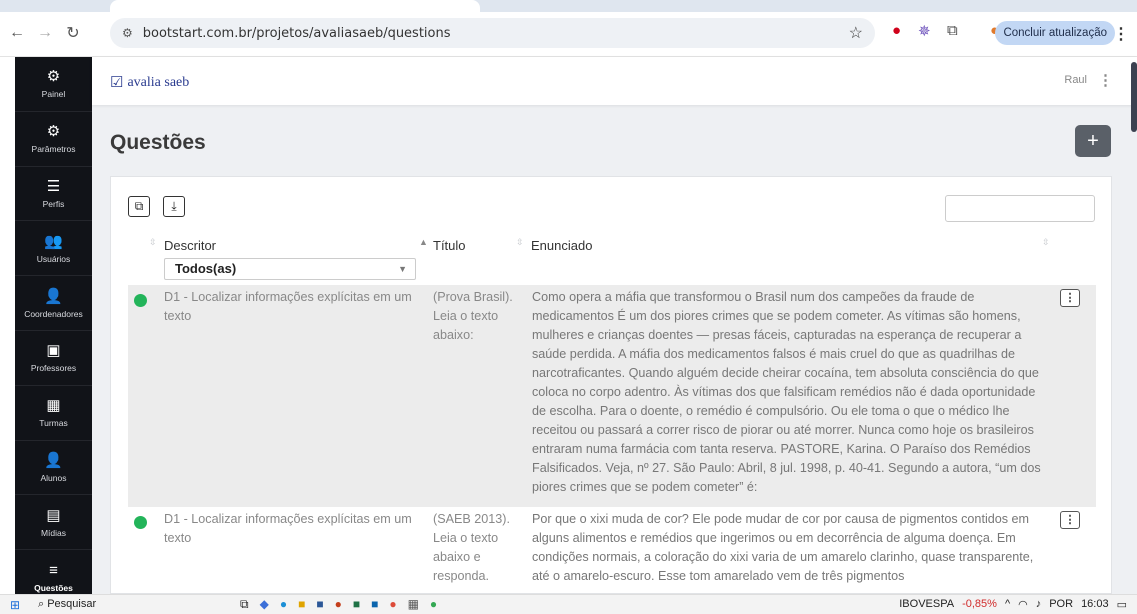 The width and height of the screenshot is (1137, 614). What do you see at coordinates (45, 33) in the screenshot?
I see `forward-icon: →` at bounding box center [45, 33].